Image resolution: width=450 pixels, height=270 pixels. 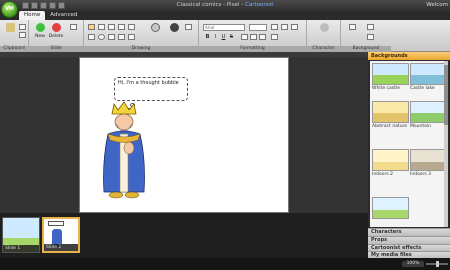 What do you see at coordinates (383, 174) in the screenshot?
I see `background-caption: Indoors 2` at bounding box center [383, 174].